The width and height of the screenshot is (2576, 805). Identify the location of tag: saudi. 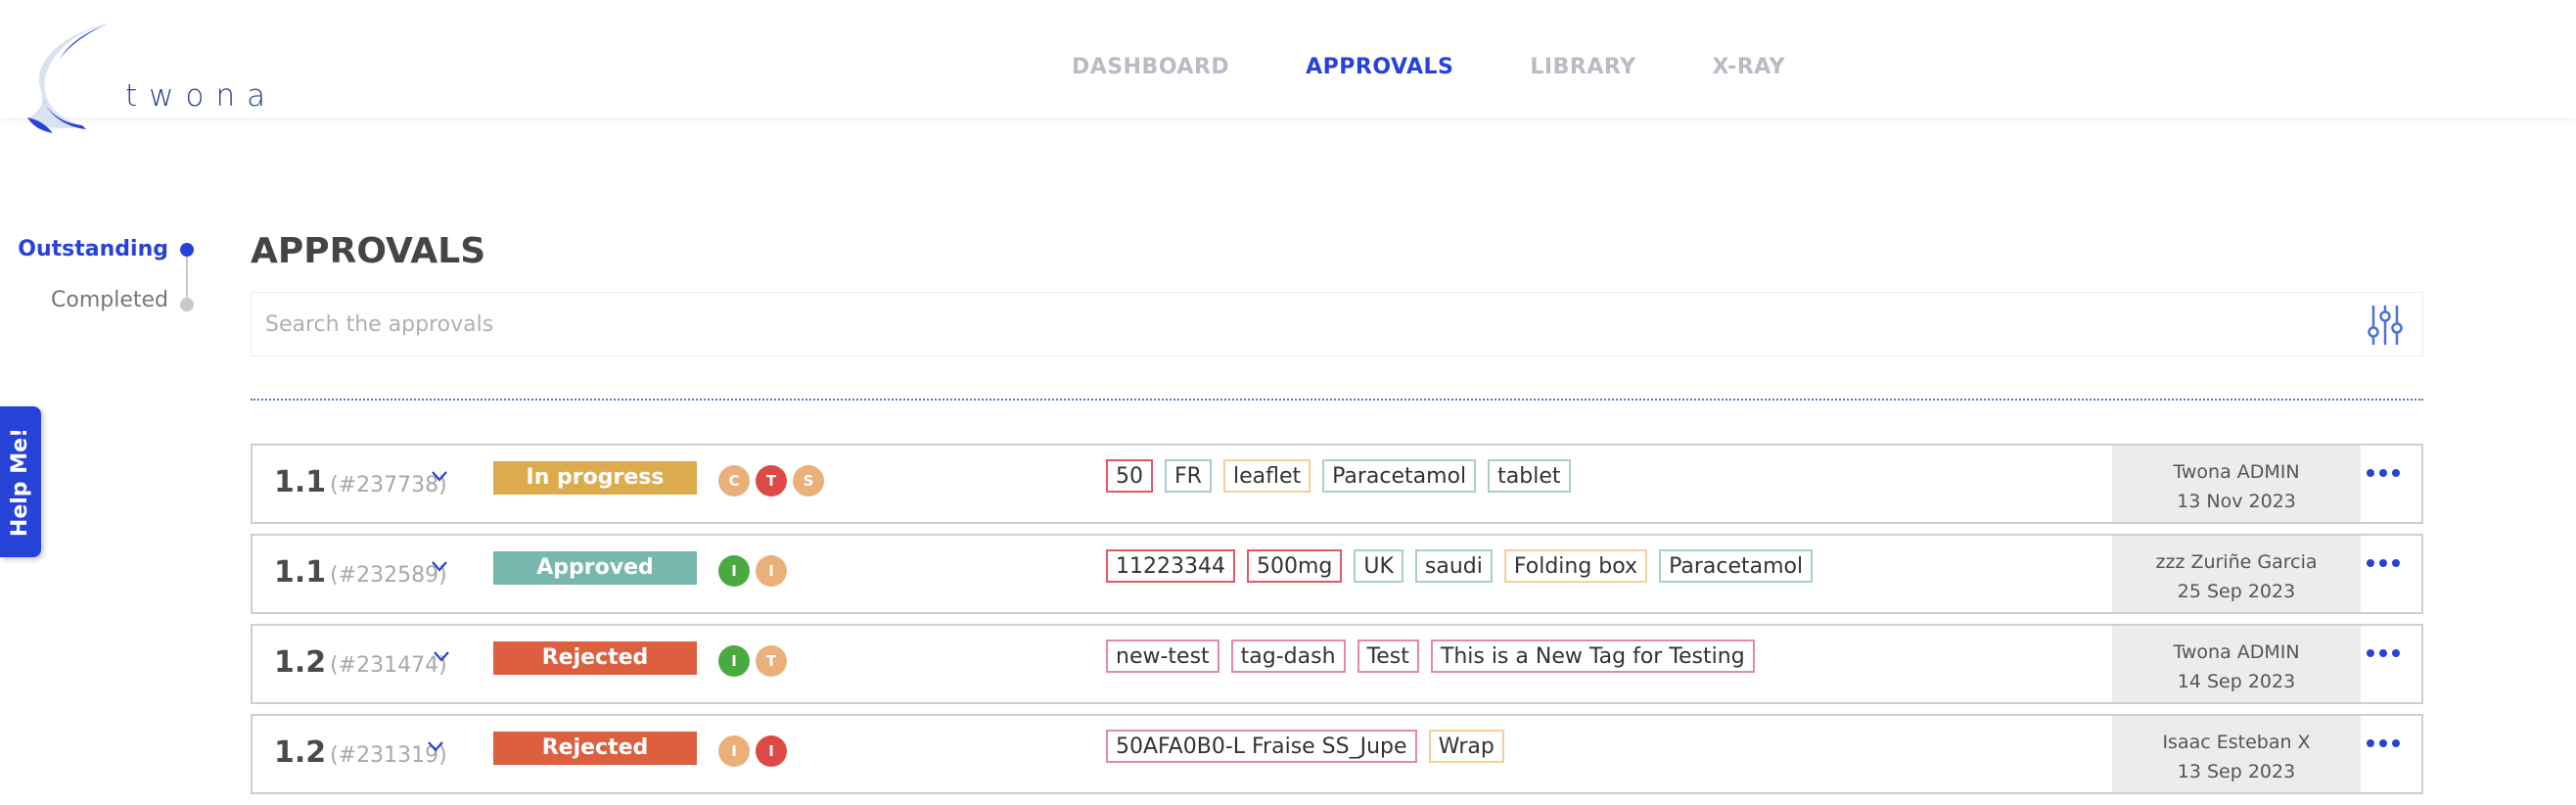
(1454, 566).